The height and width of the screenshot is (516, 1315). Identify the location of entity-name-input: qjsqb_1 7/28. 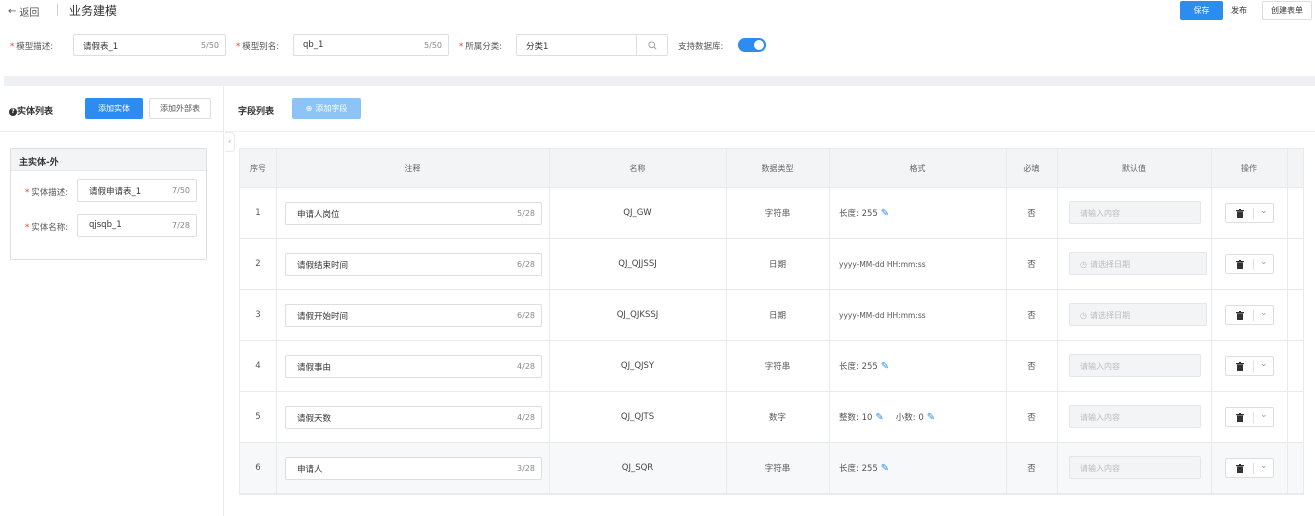
(137, 225).